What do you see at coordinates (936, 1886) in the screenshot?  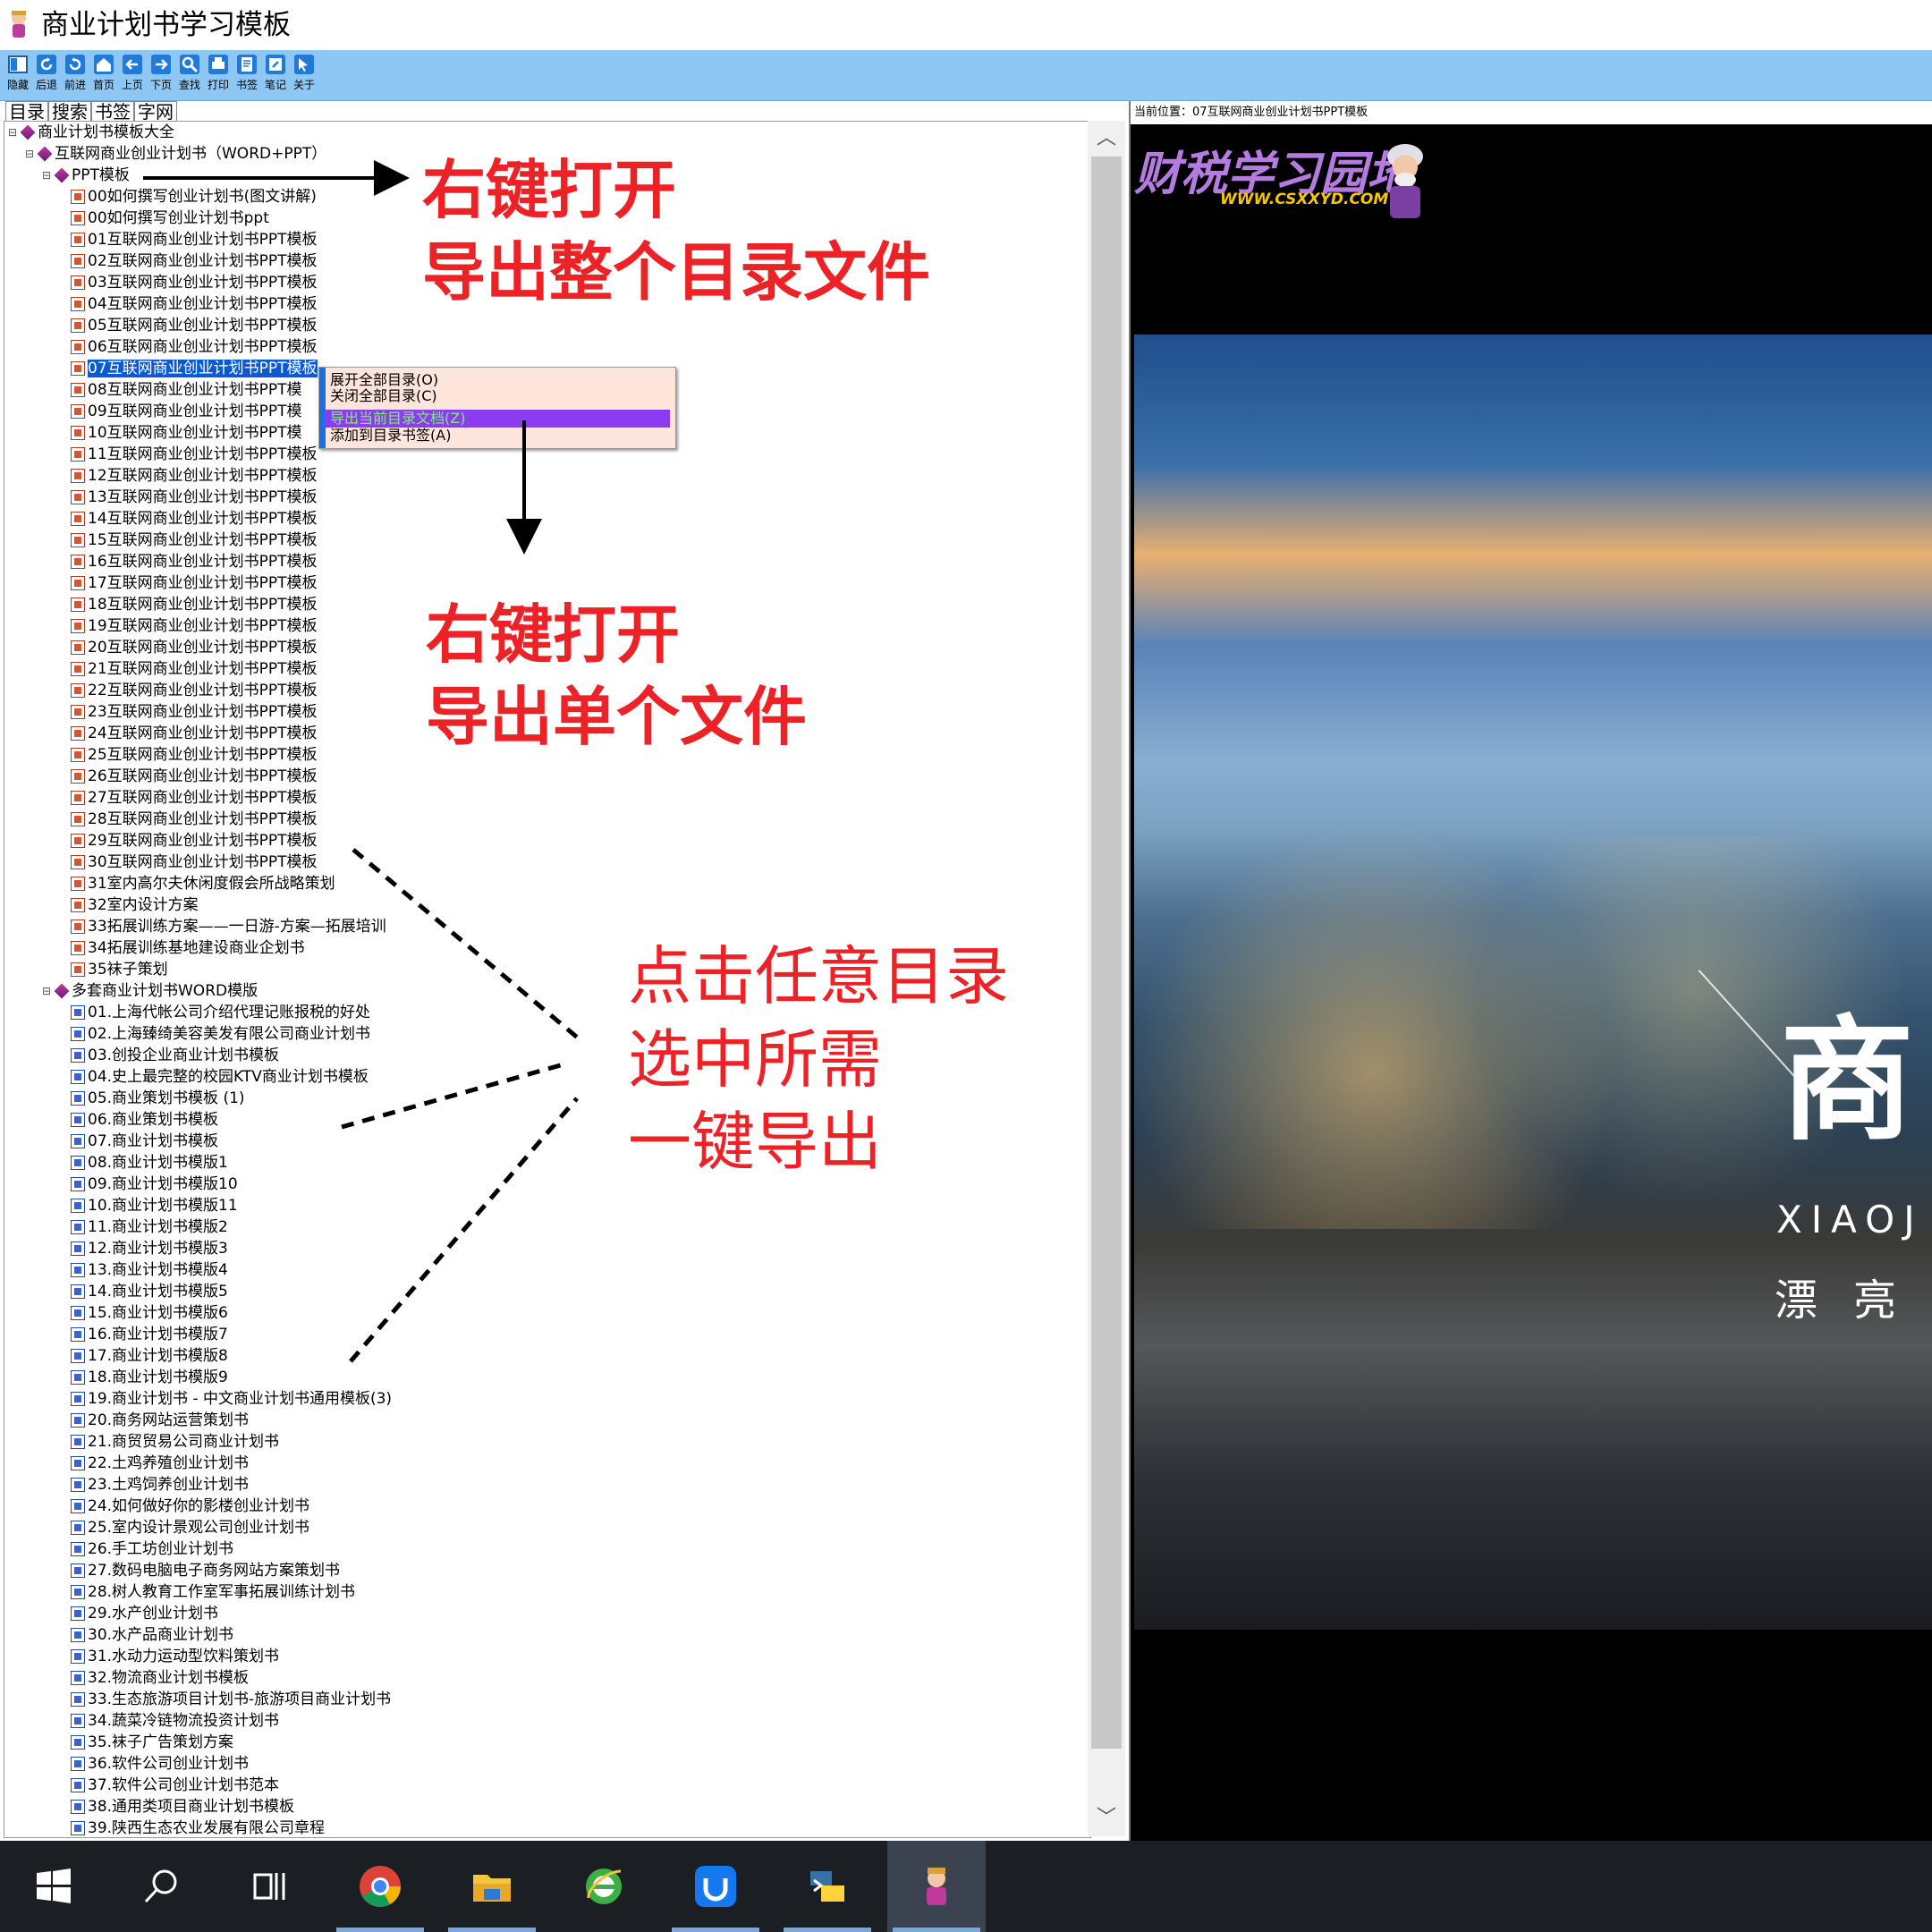 I see `taskbar-app-active` at bounding box center [936, 1886].